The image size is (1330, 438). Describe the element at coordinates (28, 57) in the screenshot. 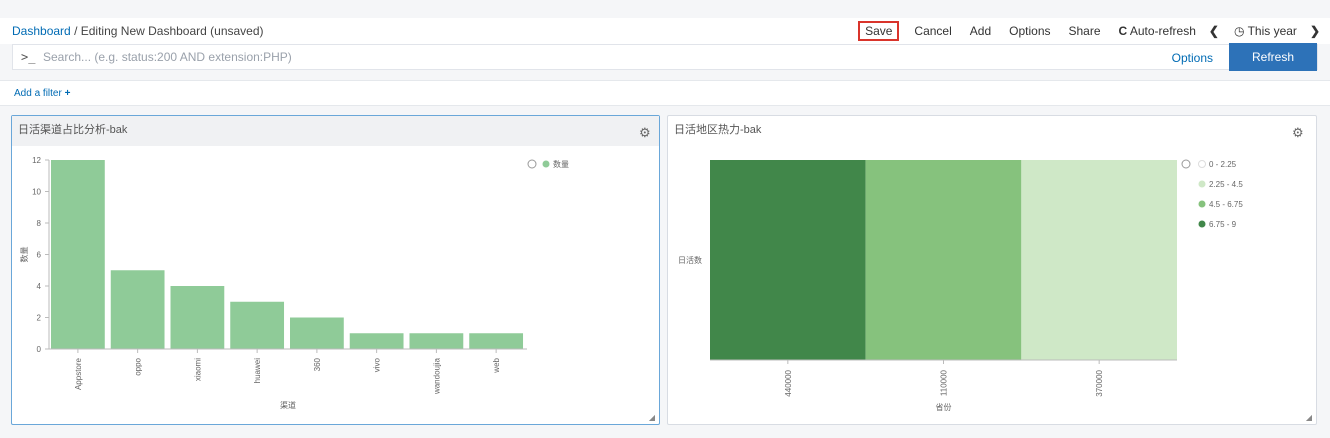

I see `query-prompt-icon: >_` at that location.